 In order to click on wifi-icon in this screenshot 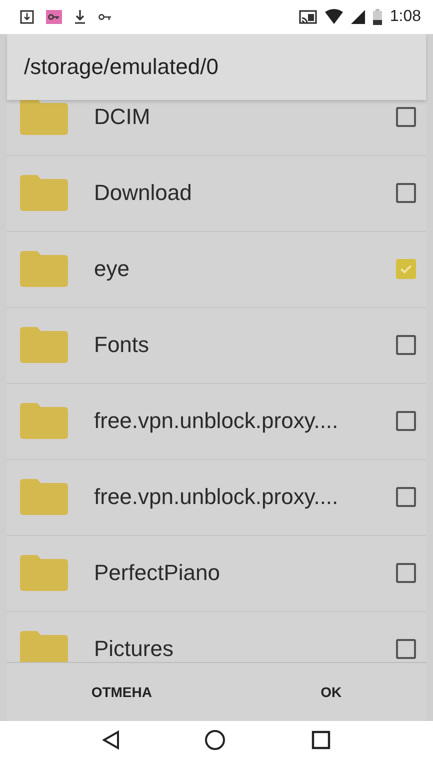, I will do `click(333, 16)`.